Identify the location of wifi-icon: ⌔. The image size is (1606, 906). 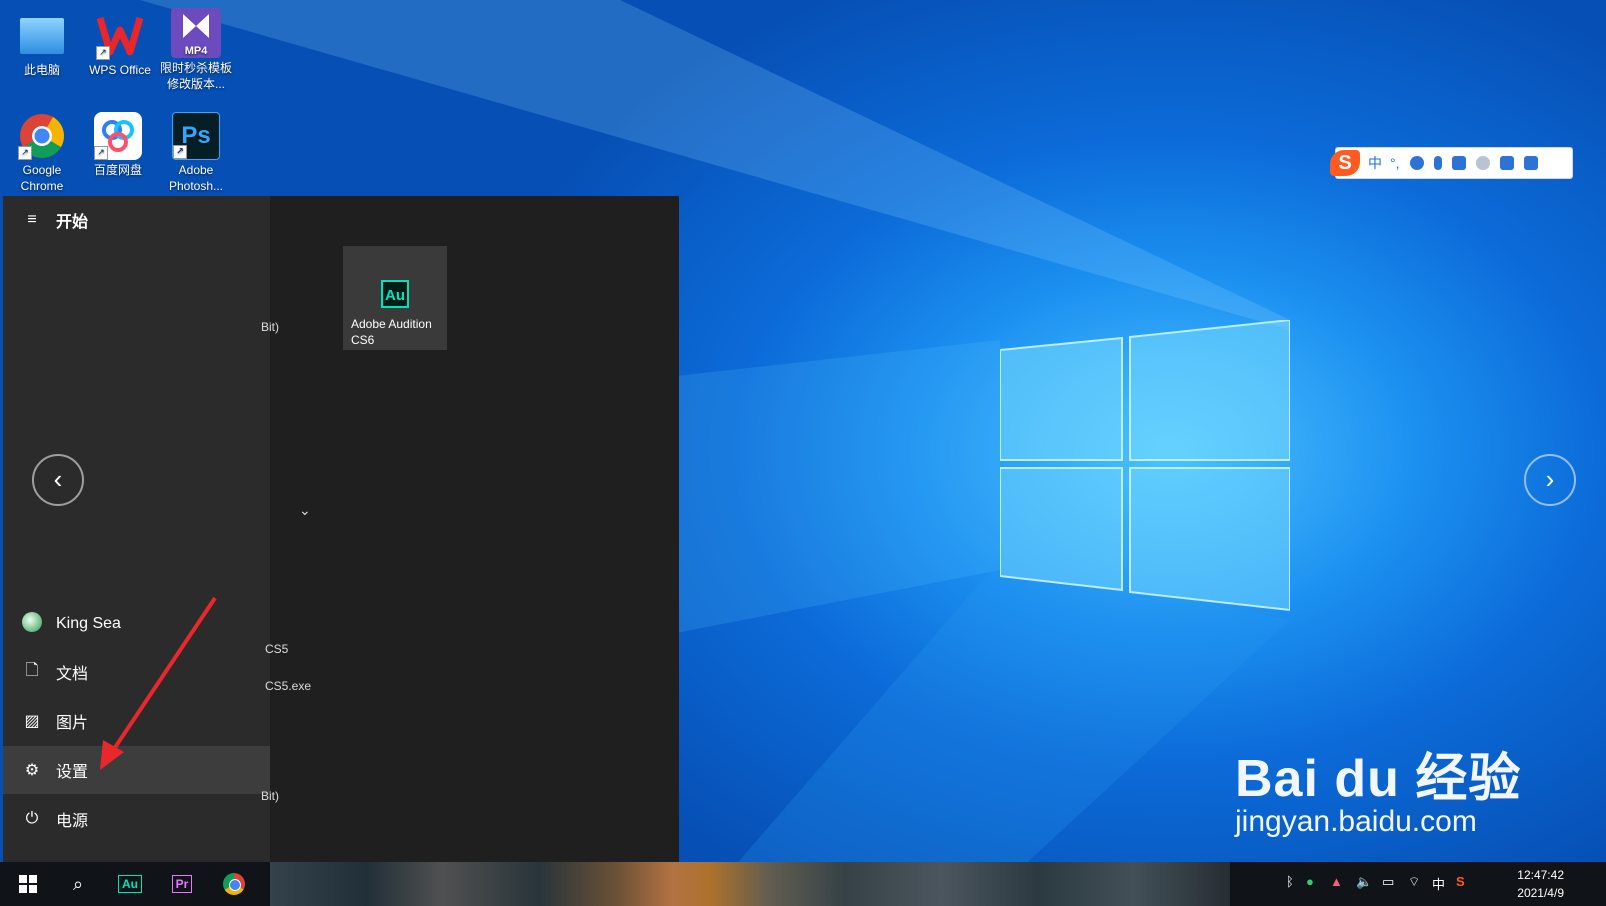
(1414, 882).